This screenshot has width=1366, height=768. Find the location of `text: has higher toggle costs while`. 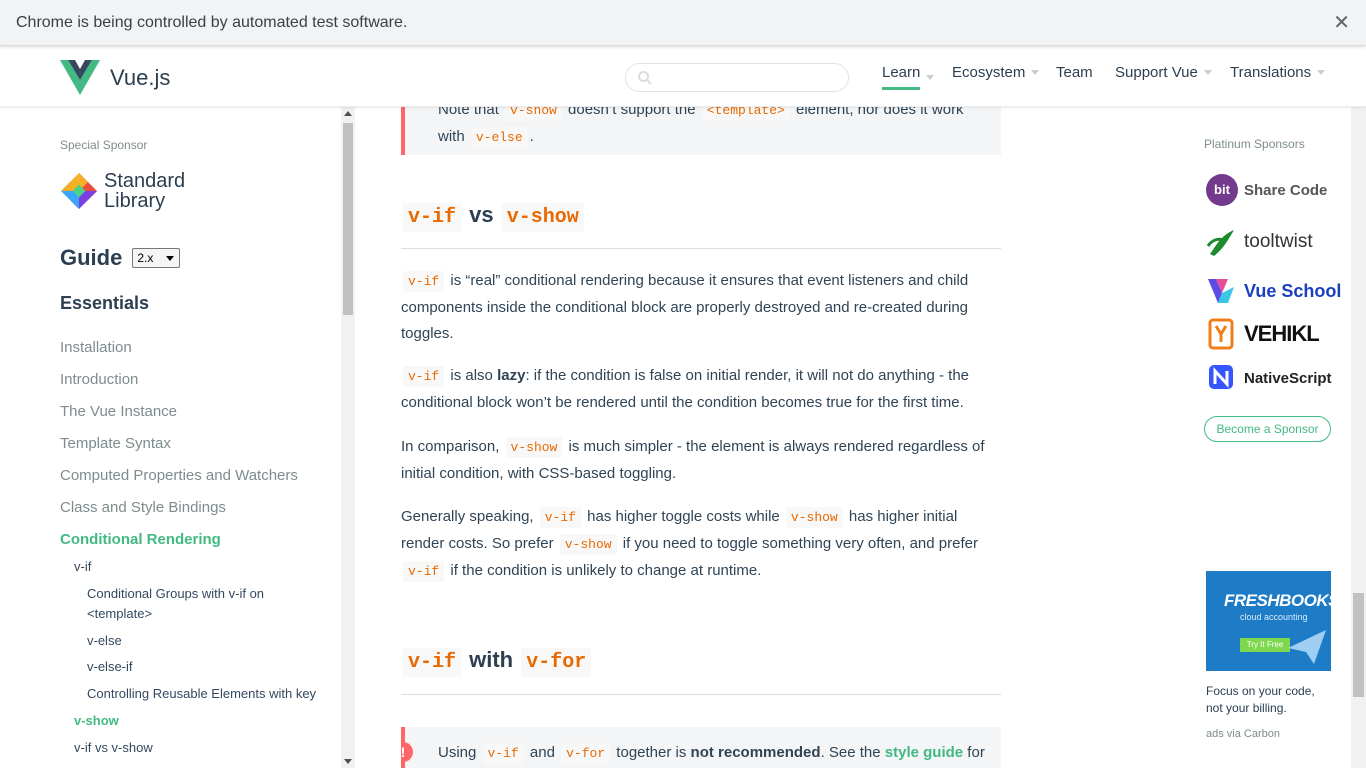

text: has higher toggle costs while is located at coordinates (683, 516).